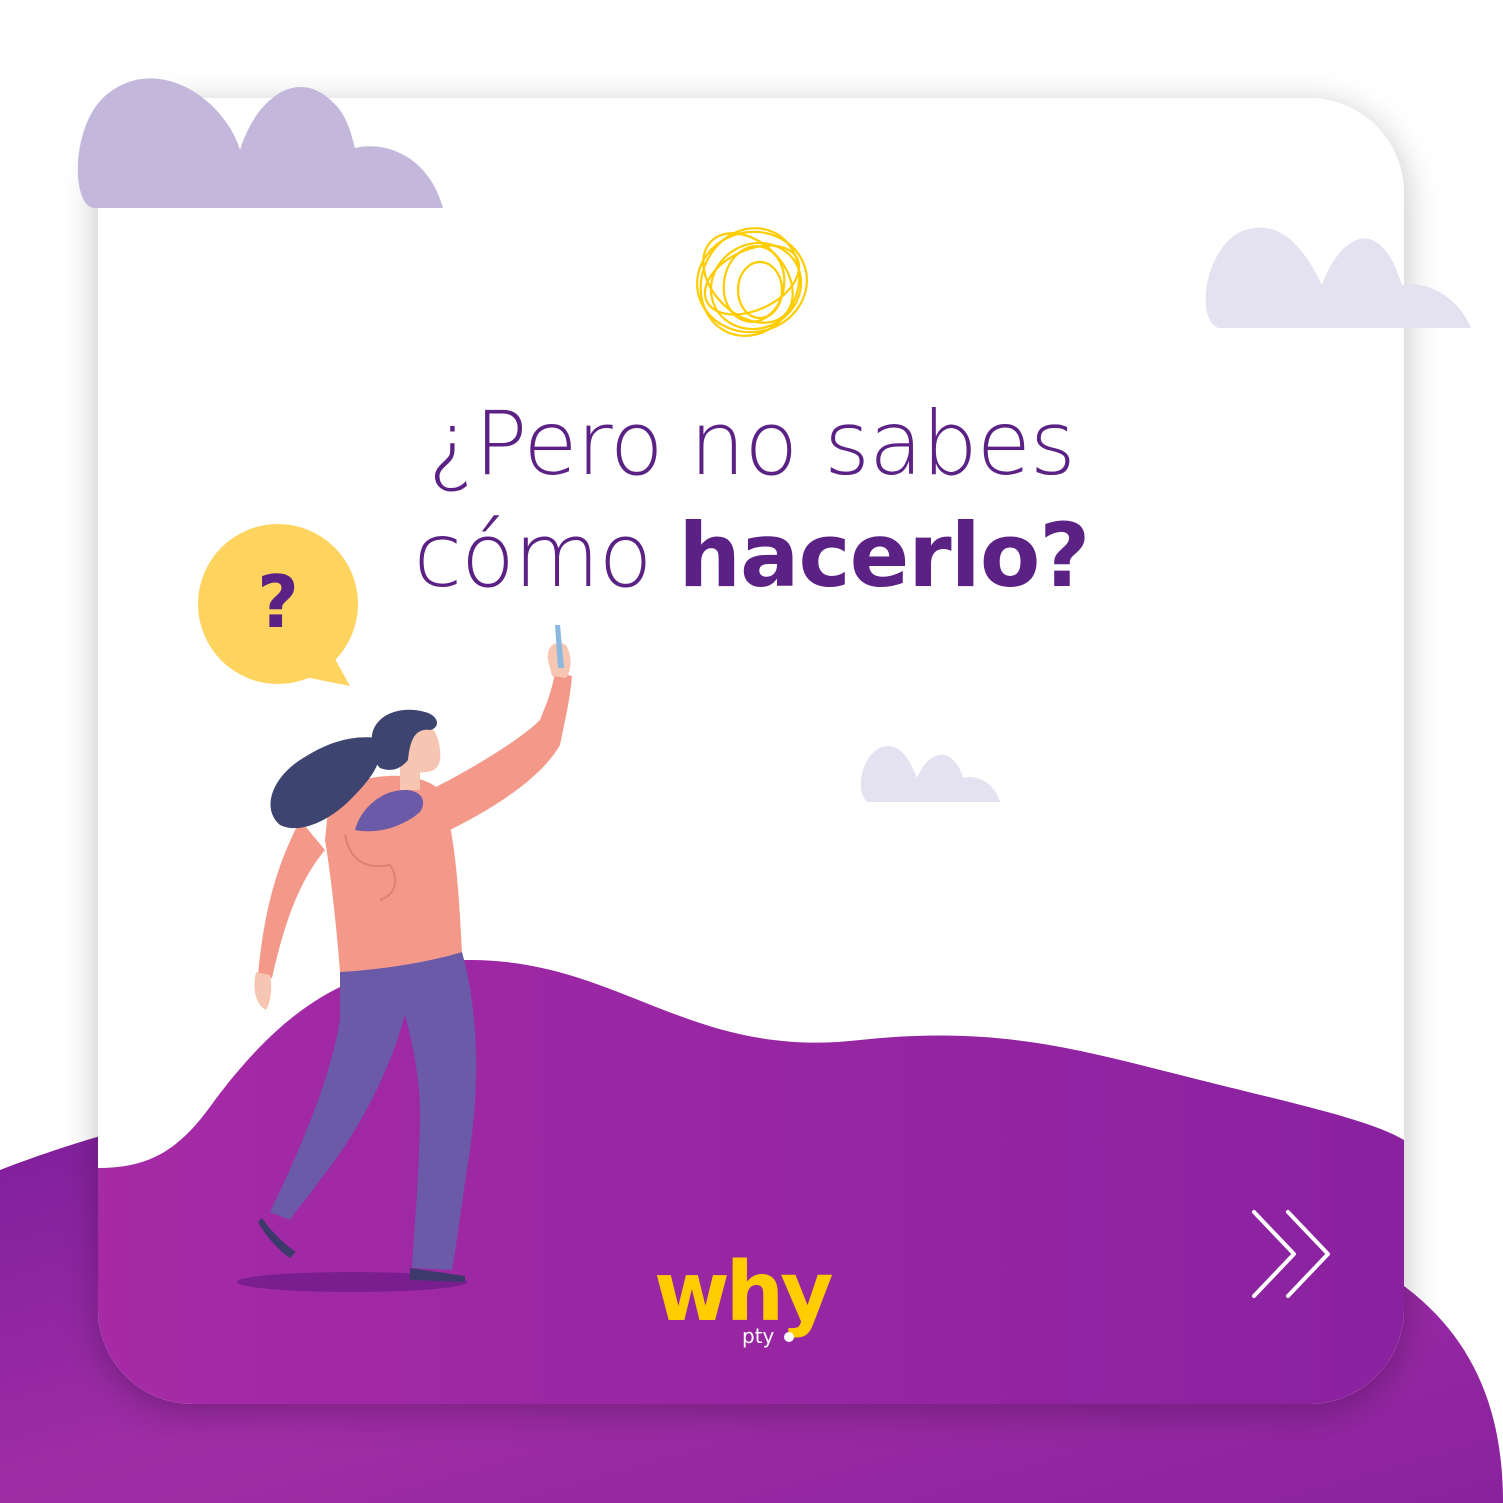 The width and height of the screenshot is (1503, 1503). I want to click on headline: ¿Pero no sabes cómo hacerlo?, so click(751, 500).